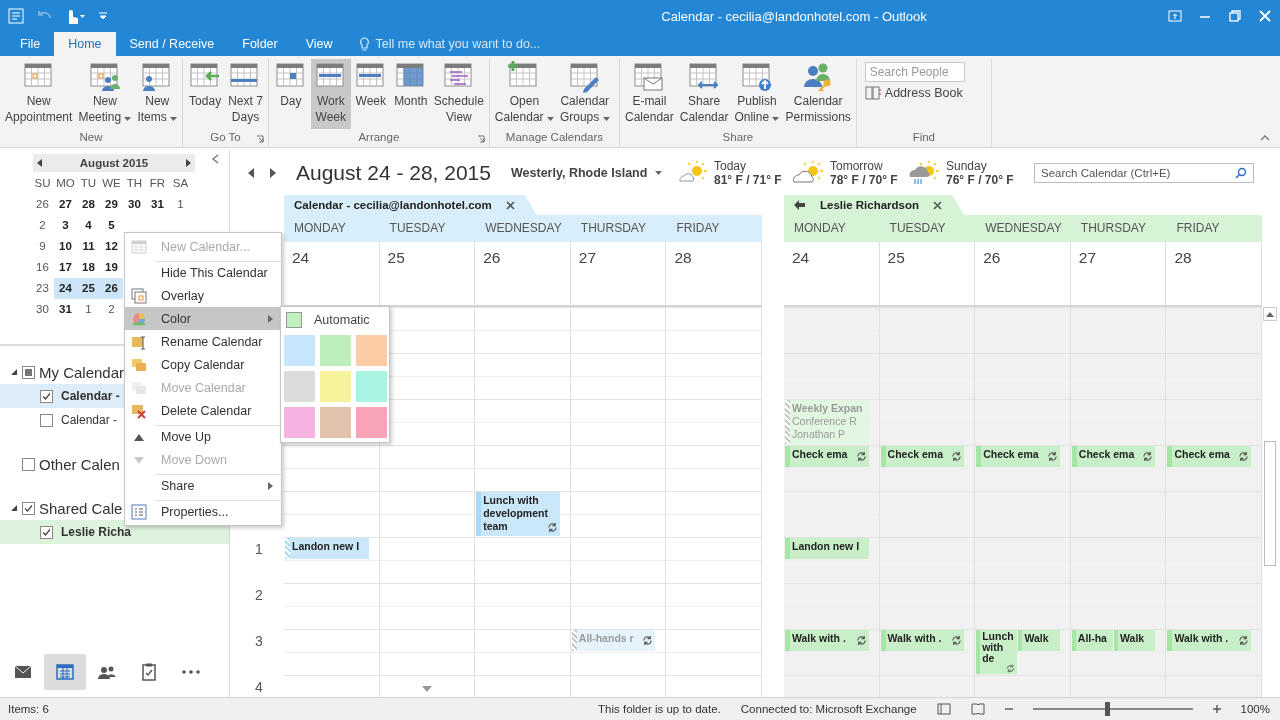  I want to click on normal-view-icon, so click(943, 709).